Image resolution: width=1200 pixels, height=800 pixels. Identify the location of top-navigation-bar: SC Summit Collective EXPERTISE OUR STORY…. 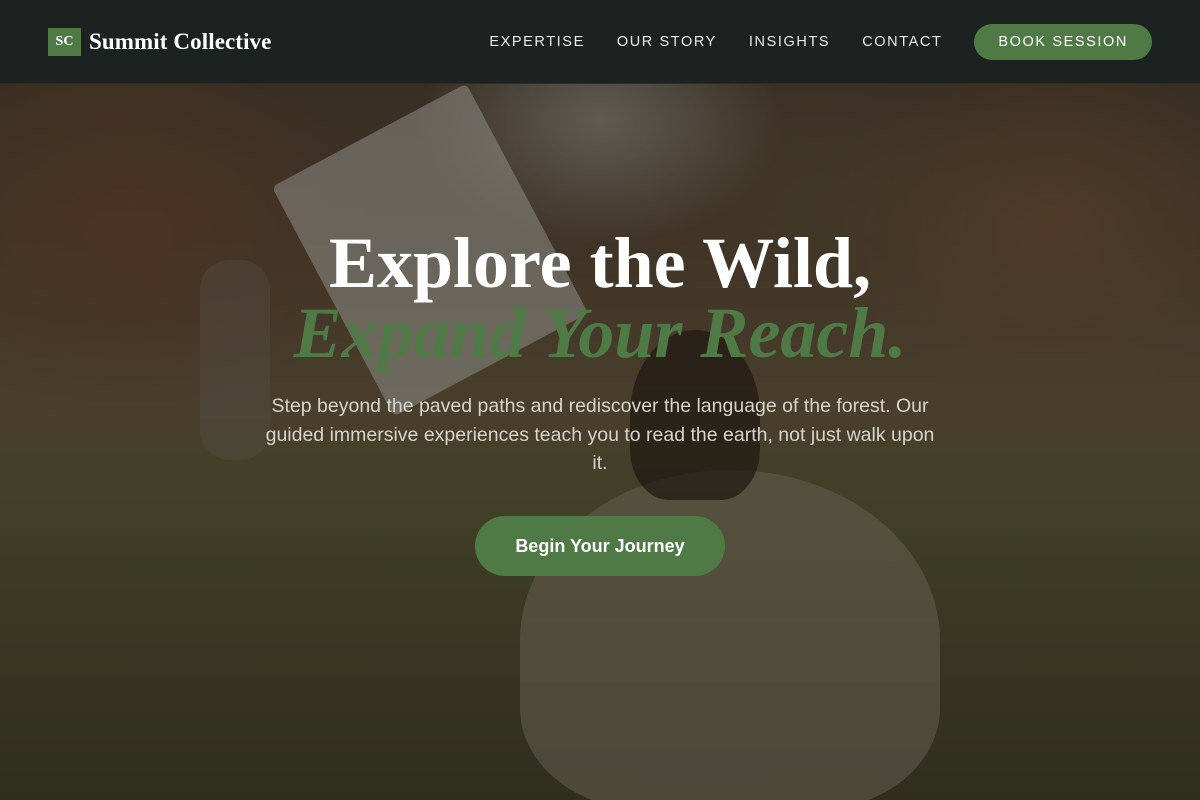
(600, 42).